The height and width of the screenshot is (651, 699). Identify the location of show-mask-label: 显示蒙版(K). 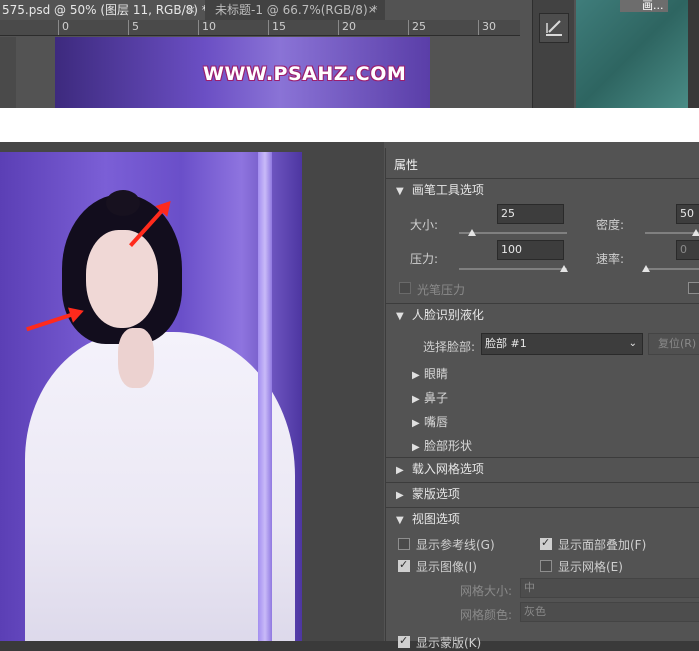
(449, 643).